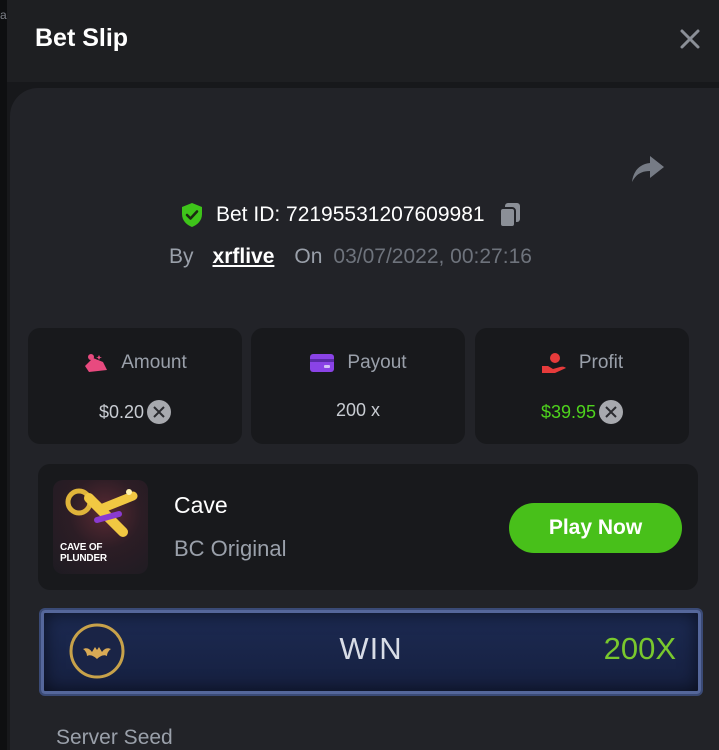  I want to click on bet-id-row: Bet ID: 72195531207609981, so click(350, 215).